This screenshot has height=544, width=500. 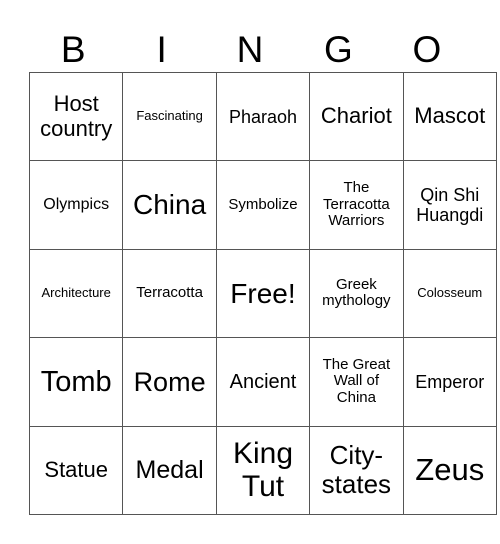 I want to click on bingo-cell: Olympics, so click(x=76, y=205).